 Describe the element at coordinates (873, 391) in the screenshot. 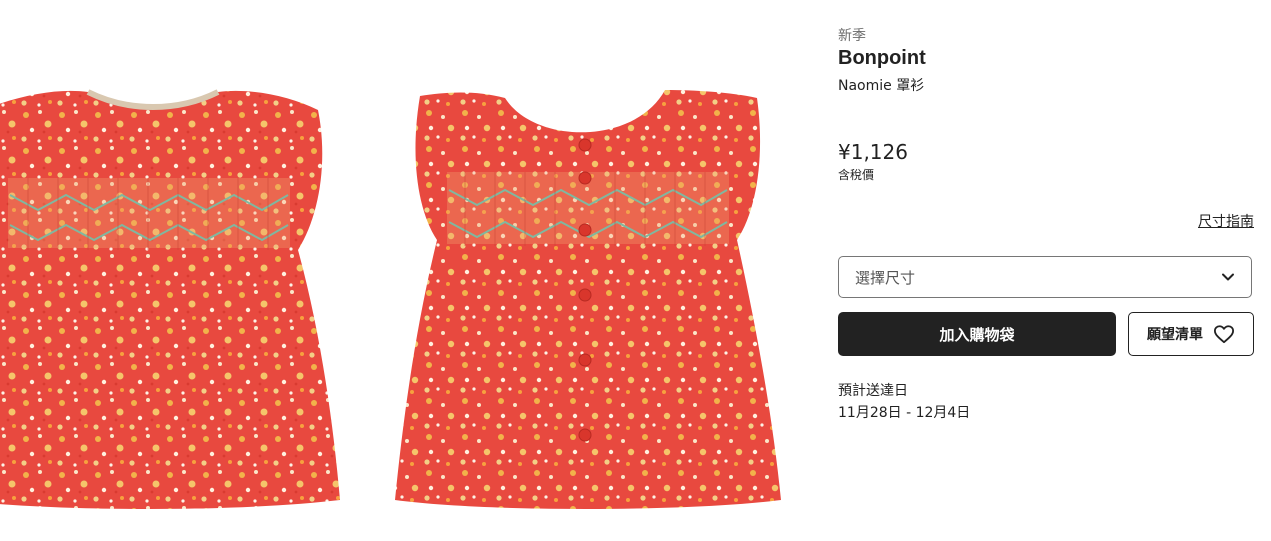

I see `delivery-label: 預計送達日` at that location.